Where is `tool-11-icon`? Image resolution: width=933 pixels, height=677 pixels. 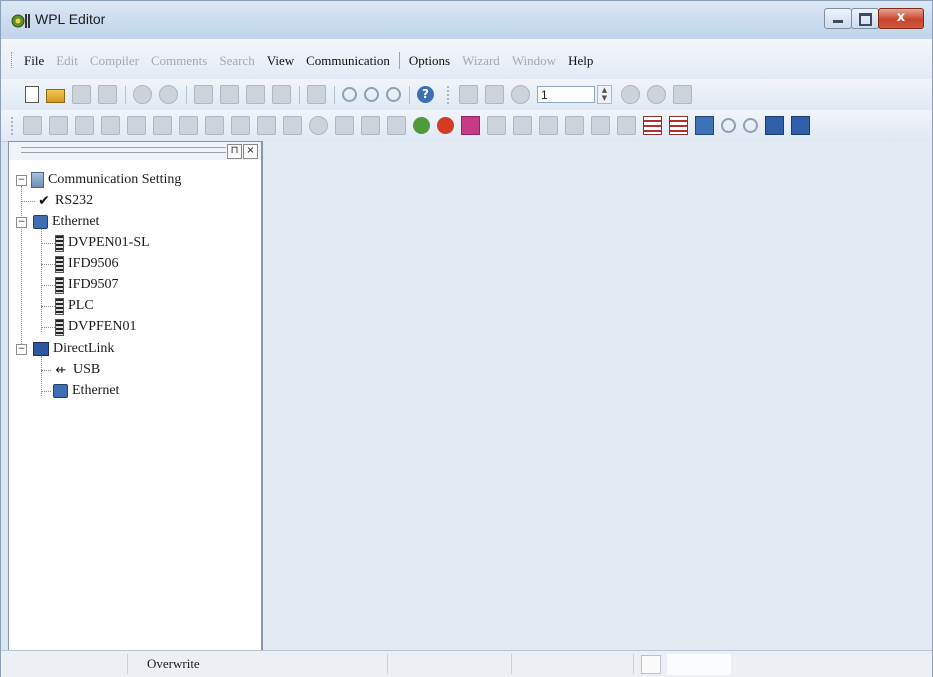 tool-11-icon is located at coordinates (292, 125).